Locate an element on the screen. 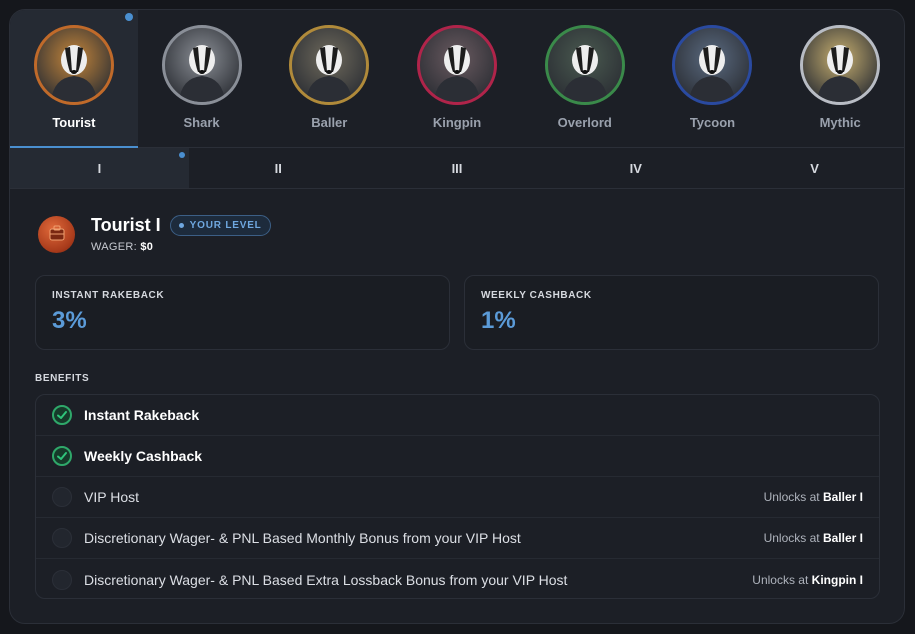  level-header: Tourist I YOUR LEVEL WAGER: $0 is located at coordinates (154, 234).